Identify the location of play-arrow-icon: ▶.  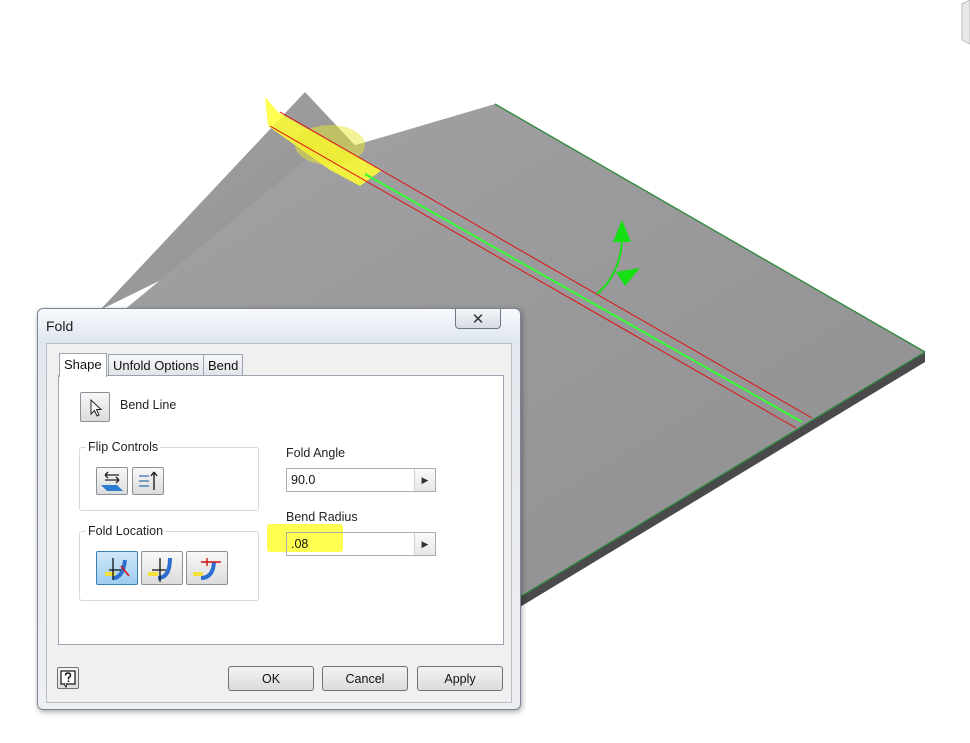
(425, 479).